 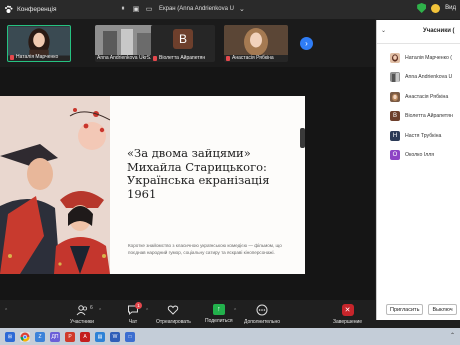 What do you see at coordinates (173, 310) in the screenshot?
I see `heart-icon` at bounding box center [173, 310].